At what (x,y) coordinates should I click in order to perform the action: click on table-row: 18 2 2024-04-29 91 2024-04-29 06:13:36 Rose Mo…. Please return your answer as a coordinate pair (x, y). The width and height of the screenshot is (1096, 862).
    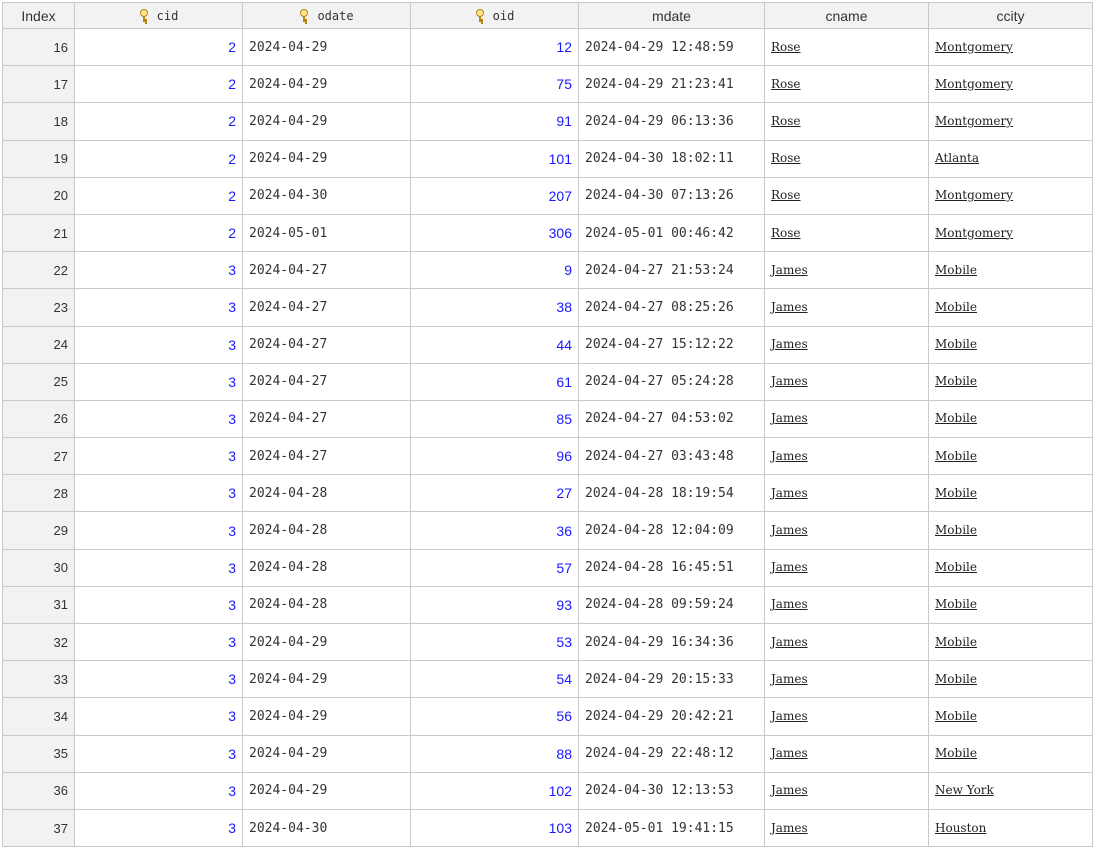
    Looking at the image, I should click on (547, 121).